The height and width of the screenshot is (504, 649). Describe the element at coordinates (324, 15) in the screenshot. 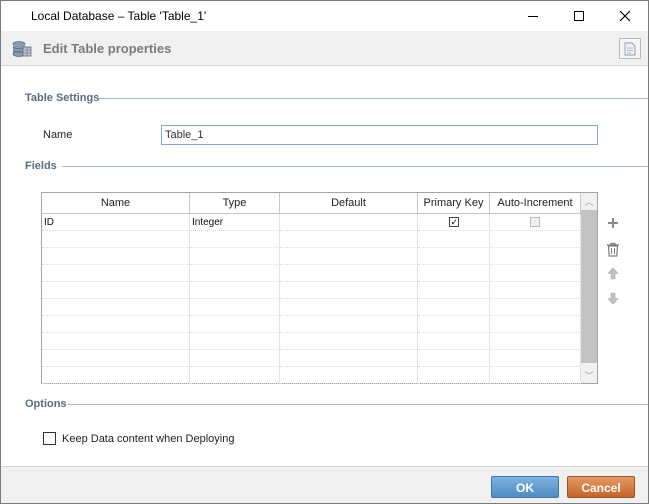

I see `window-titlebar: Local Database – Table 'Table_1'` at that location.